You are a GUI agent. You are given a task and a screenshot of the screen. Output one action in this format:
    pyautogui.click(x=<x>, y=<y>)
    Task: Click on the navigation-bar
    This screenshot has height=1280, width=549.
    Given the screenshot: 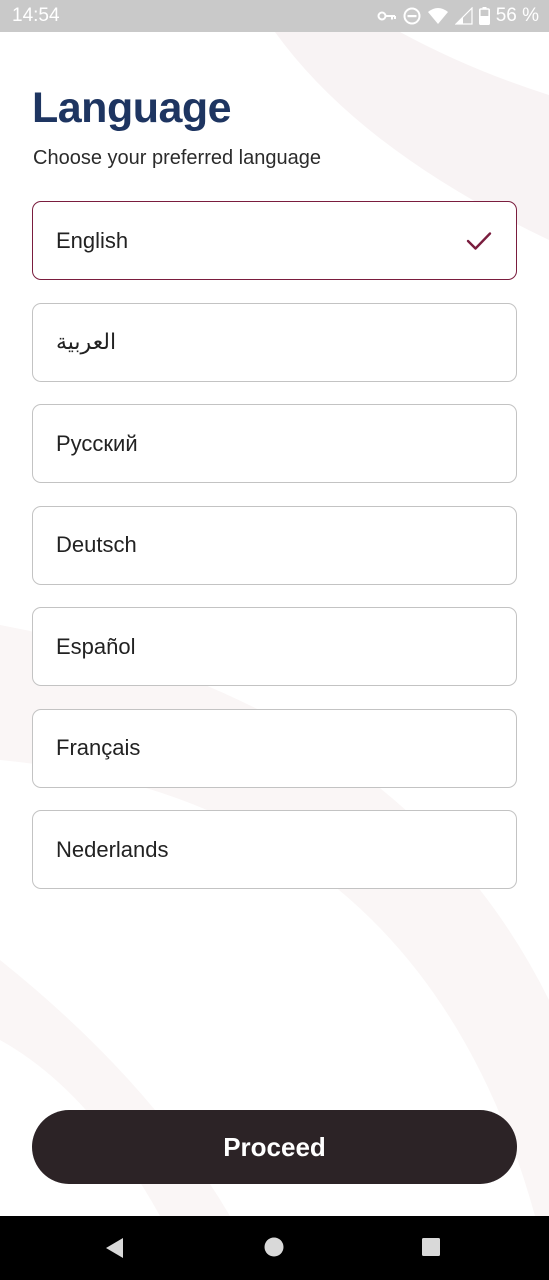 What is the action you would take?
    pyautogui.click(x=274, y=1248)
    